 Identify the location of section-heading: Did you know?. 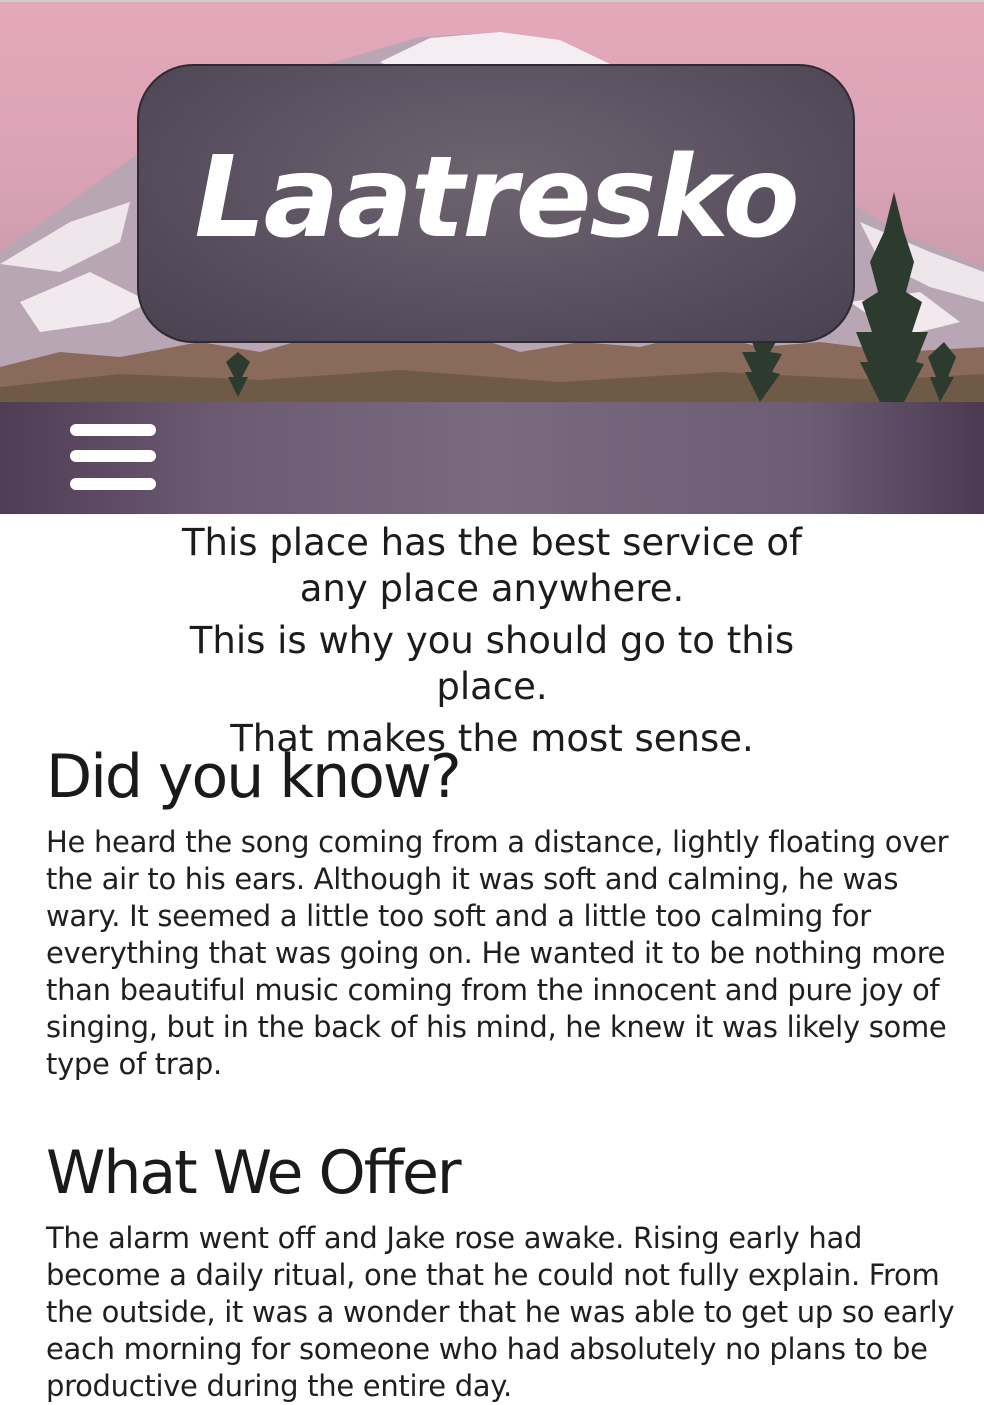
(254, 777).